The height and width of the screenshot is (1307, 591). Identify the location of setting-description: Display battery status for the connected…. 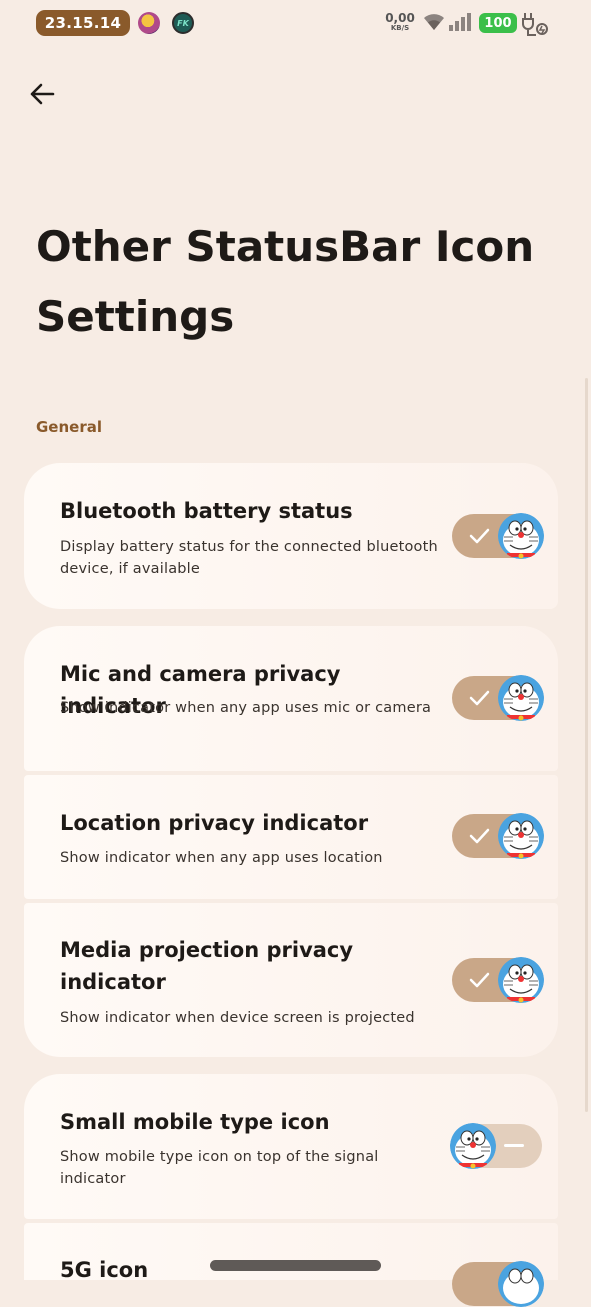
(249, 558).